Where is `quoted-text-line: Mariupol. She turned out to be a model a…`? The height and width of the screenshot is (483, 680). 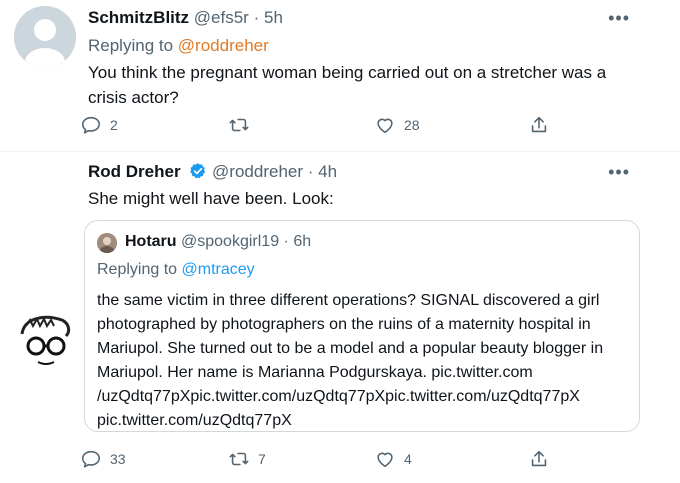 quoted-text-line: Mariupol. She turned out to be a model a… is located at coordinates (350, 348).